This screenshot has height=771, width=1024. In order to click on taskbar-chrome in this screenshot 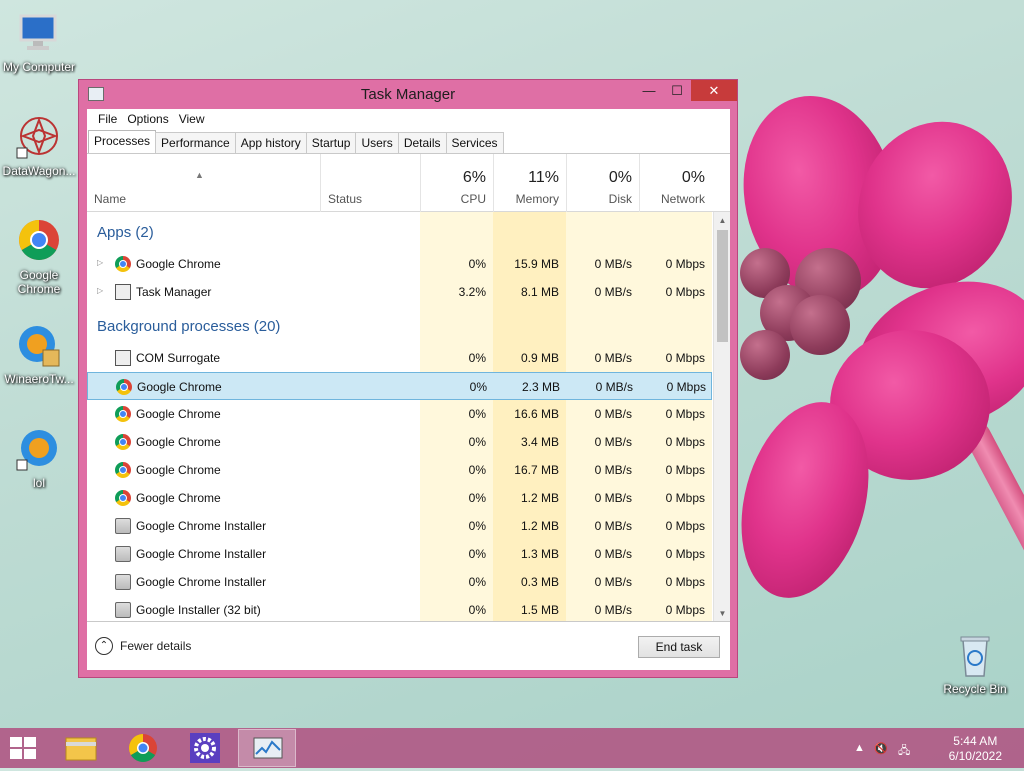, I will do `click(143, 748)`.